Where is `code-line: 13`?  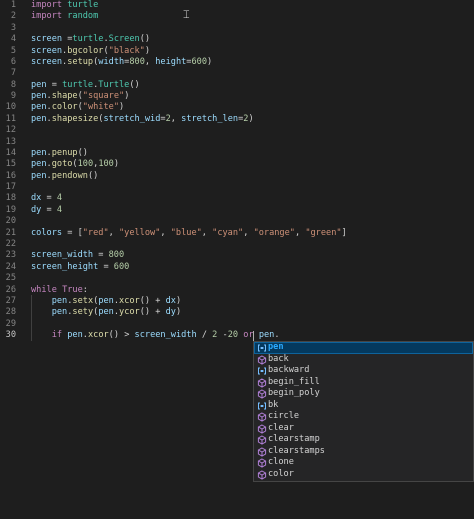
code-line: 13 is located at coordinates (237, 142).